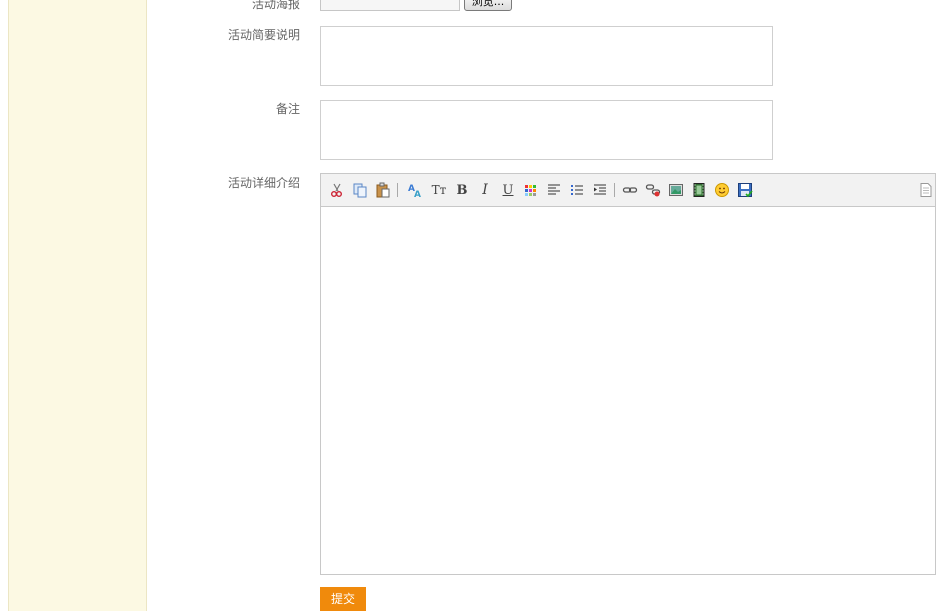 The width and height of the screenshot is (946, 611). I want to click on video-icon, so click(699, 190).